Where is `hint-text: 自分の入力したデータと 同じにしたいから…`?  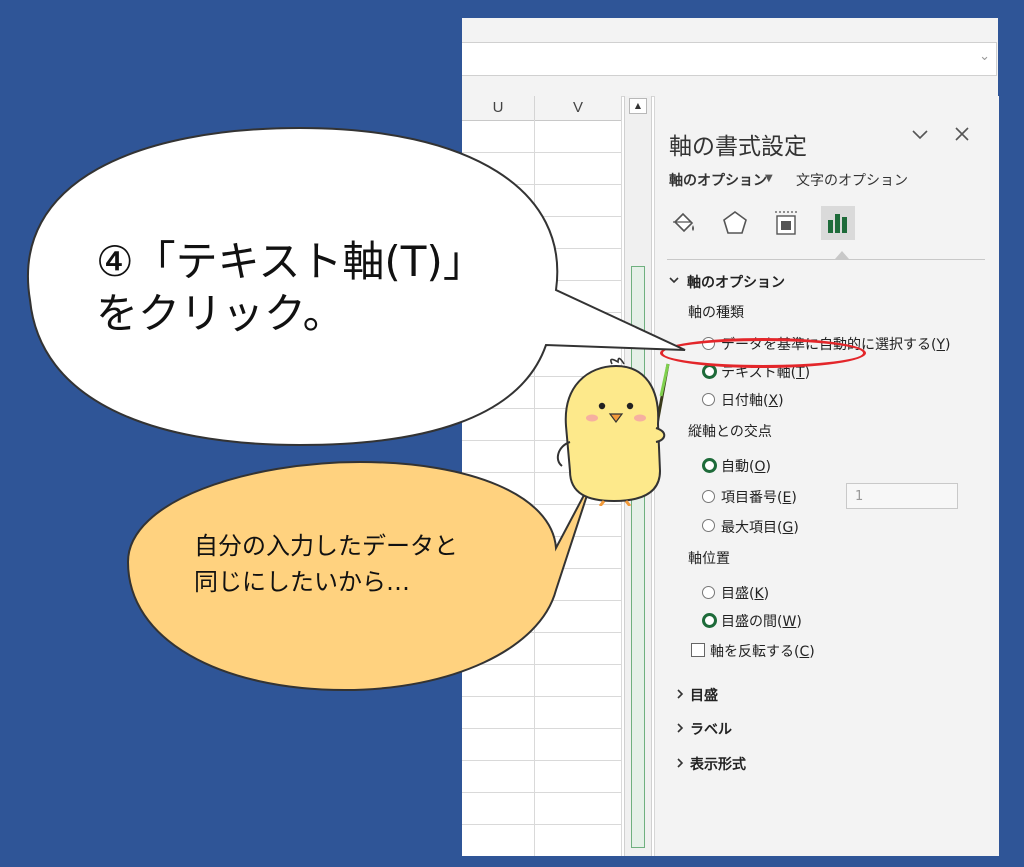 hint-text: 自分の入力したデータと 同じにしたいから… is located at coordinates (326, 564).